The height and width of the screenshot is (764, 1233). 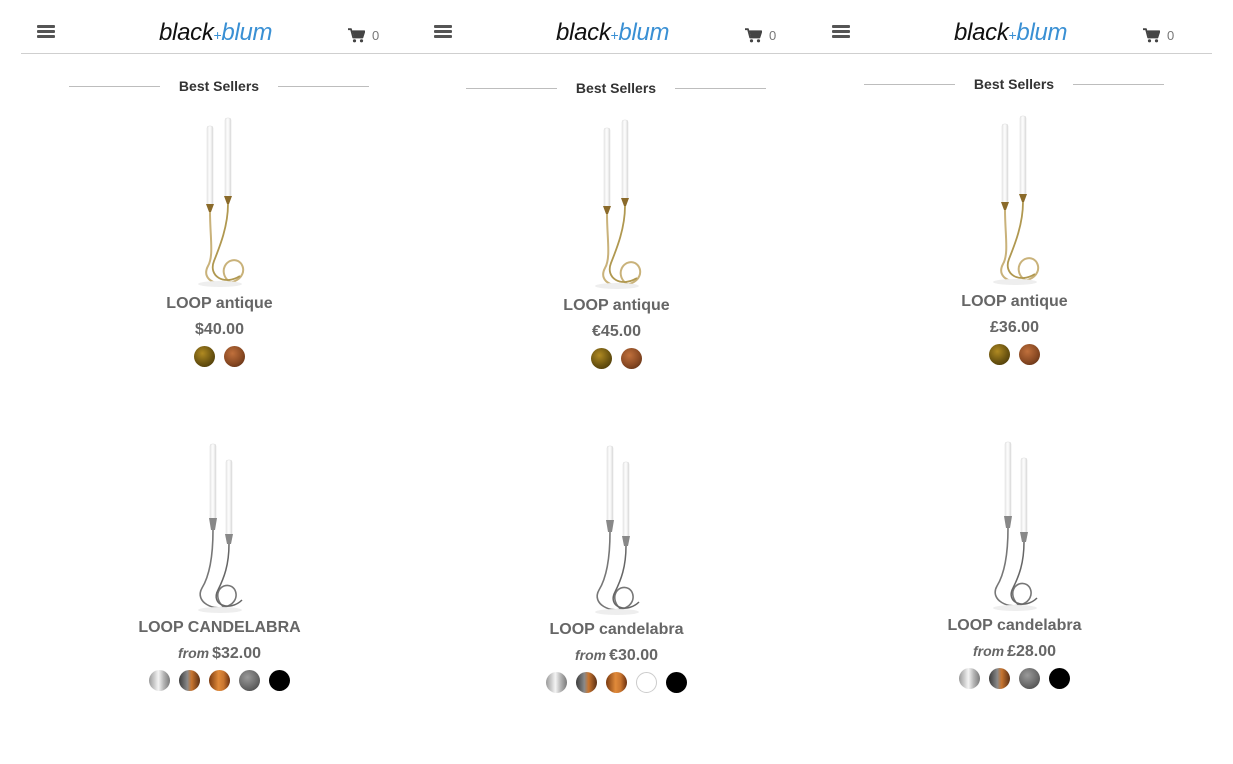 What do you see at coordinates (219, 628) in the screenshot?
I see `product-name: LOOP CANDELABRA` at bounding box center [219, 628].